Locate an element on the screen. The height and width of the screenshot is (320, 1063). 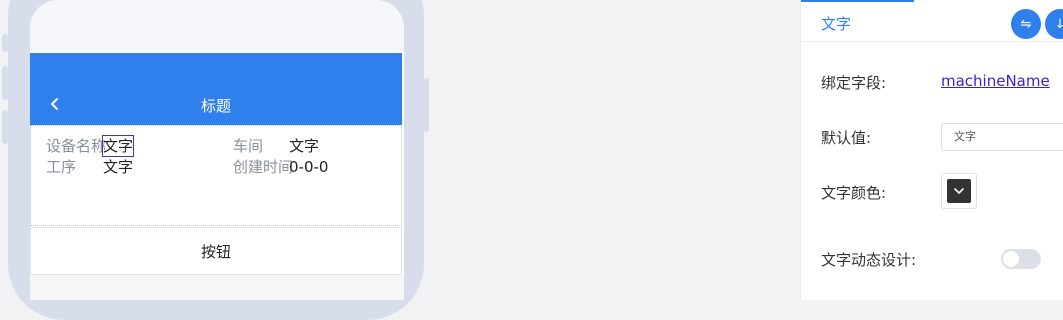
color-swatch is located at coordinates (959, 191).